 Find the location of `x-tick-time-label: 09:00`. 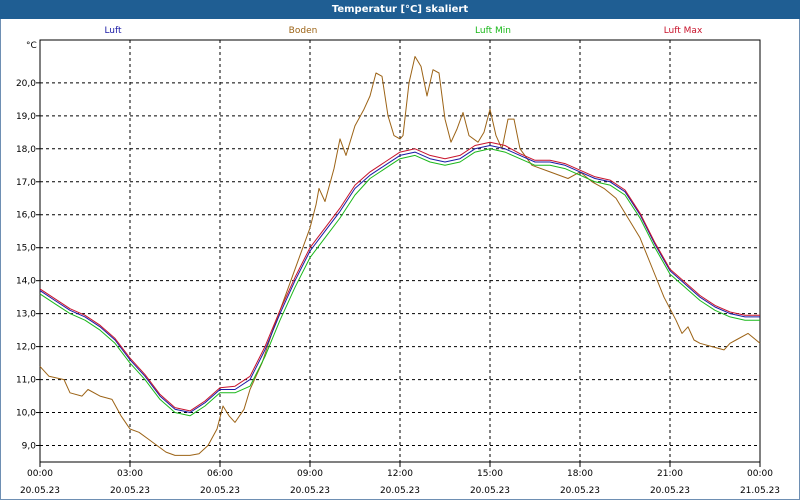

x-tick-time-label: 09:00 is located at coordinates (310, 474).